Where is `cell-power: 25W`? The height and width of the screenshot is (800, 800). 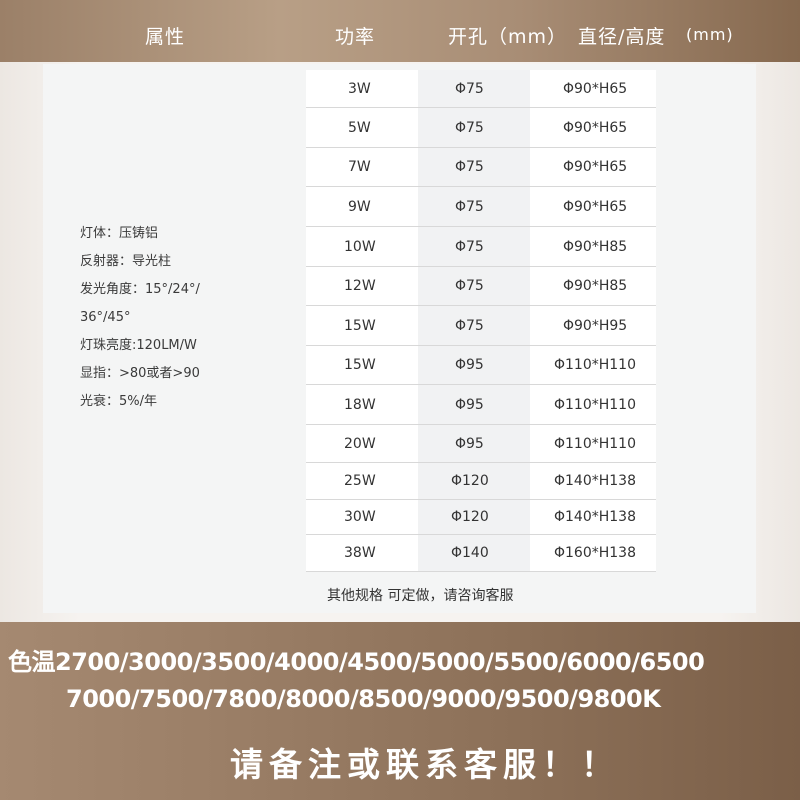 cell-power: 25W is located at coordinates (360, 481).